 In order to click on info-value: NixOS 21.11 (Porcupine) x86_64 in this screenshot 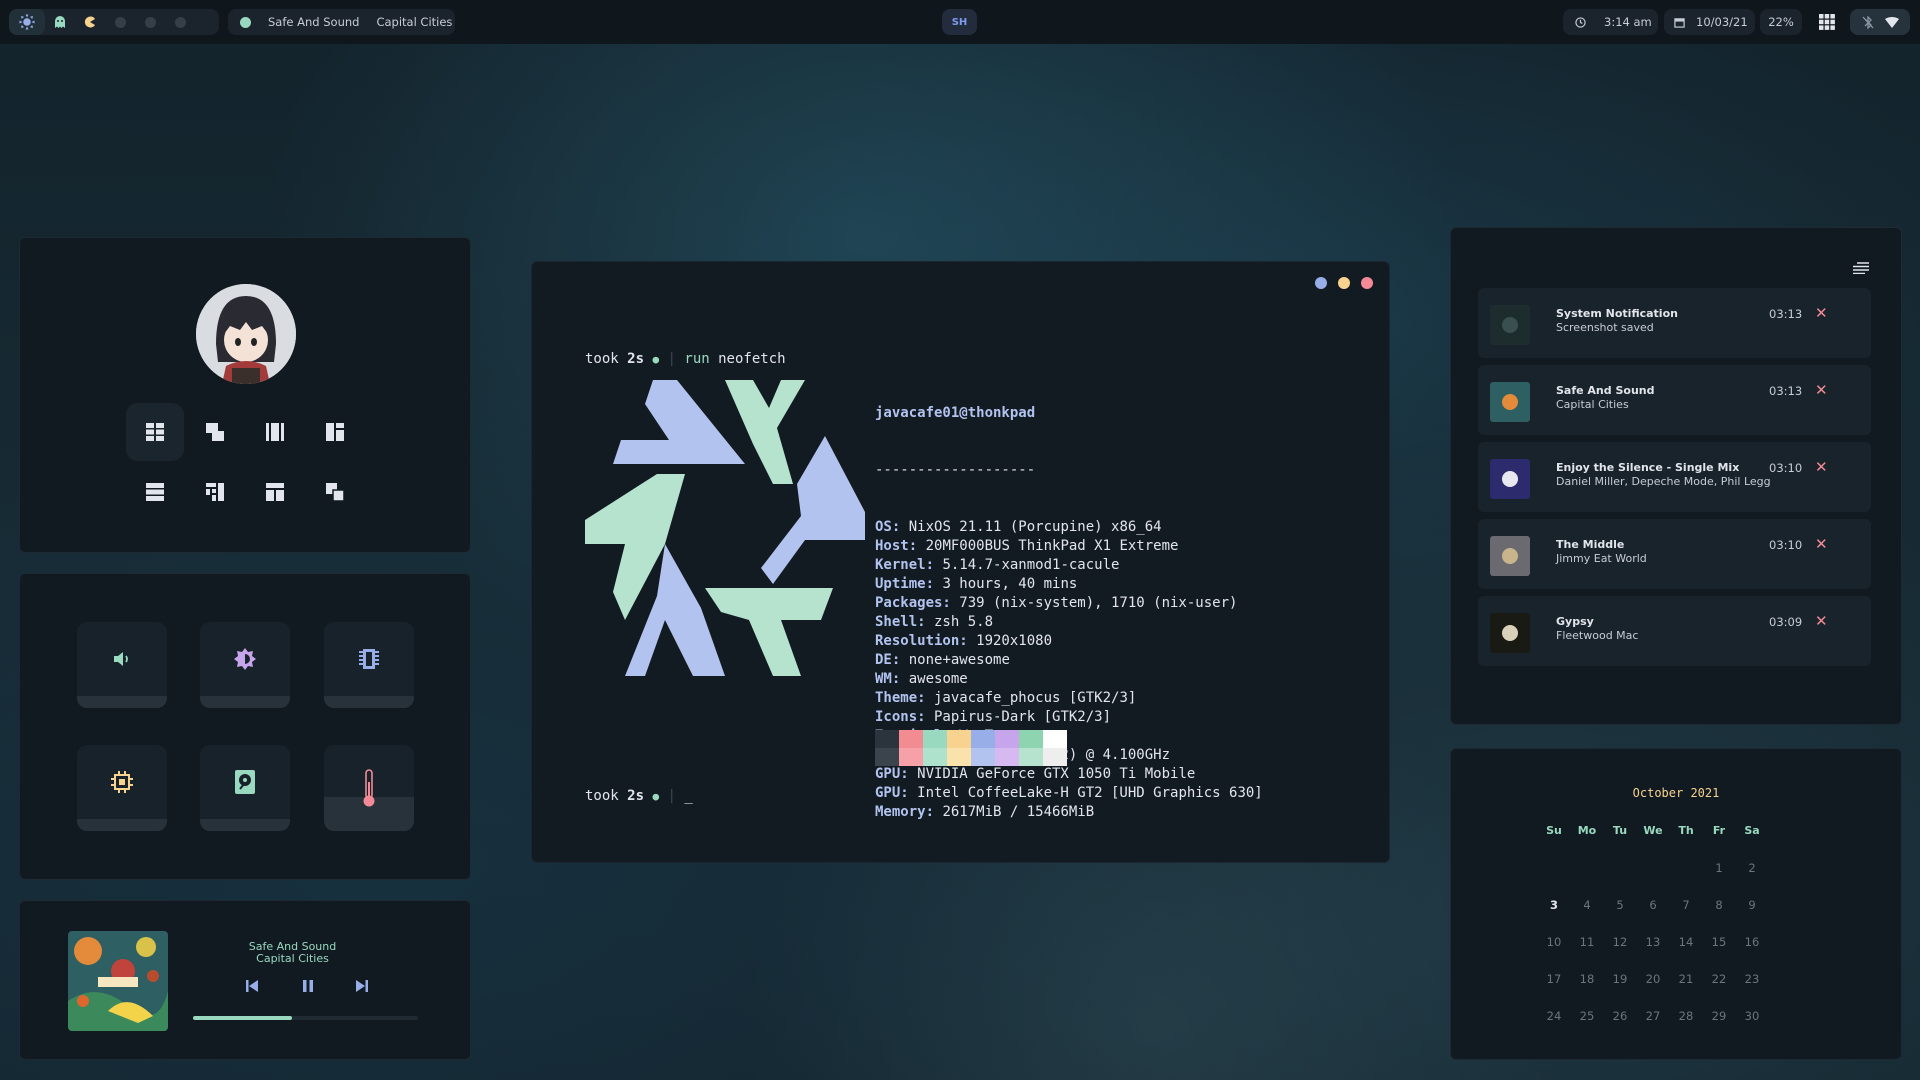, I will do `click(1031, 527)`.